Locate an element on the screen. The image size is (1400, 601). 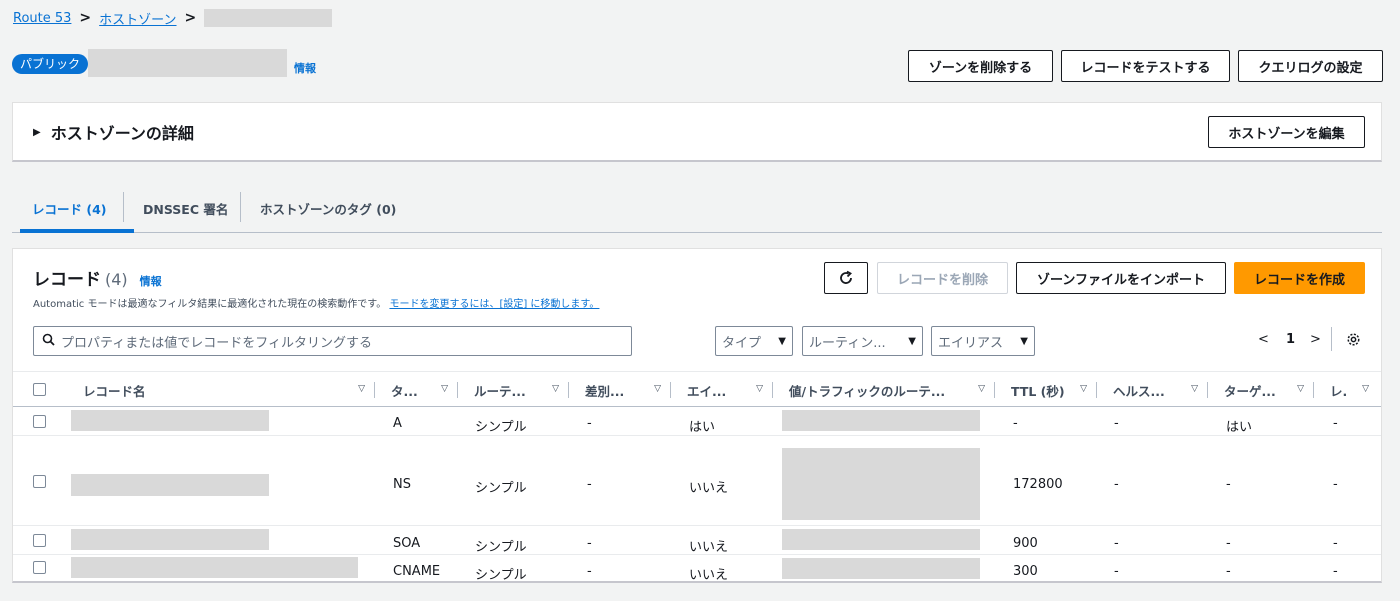
alias-filter-label: エイリアス is located at coordinates (971, 343).